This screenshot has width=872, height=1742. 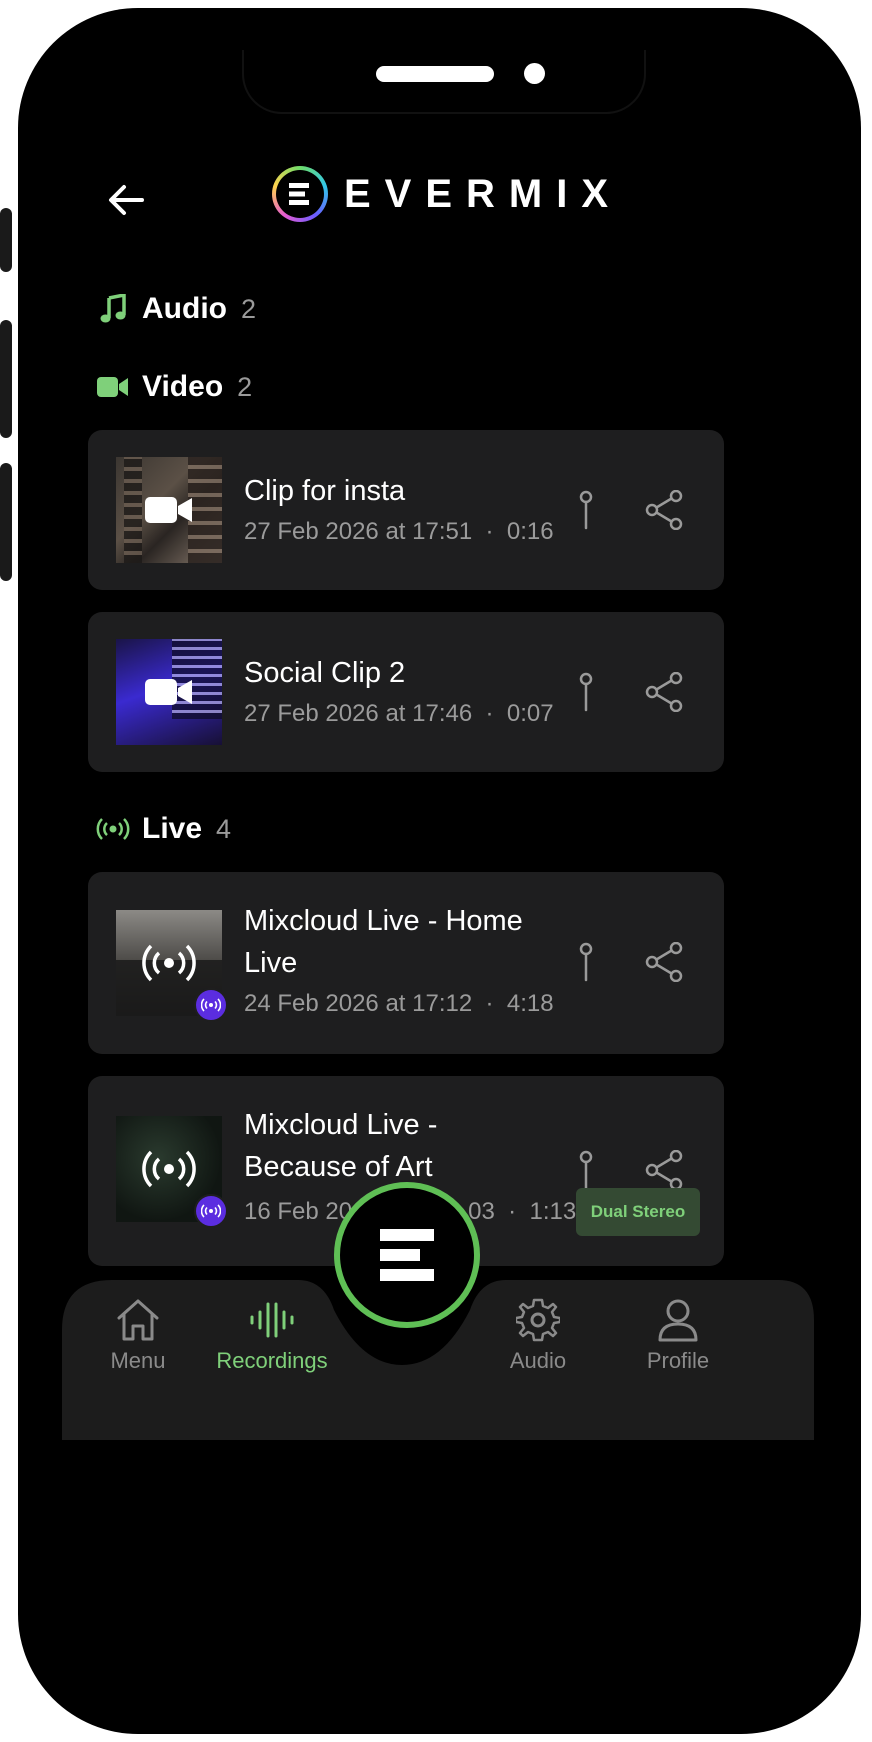 I want to click on section-count: 4, so click(x=224, y=828).